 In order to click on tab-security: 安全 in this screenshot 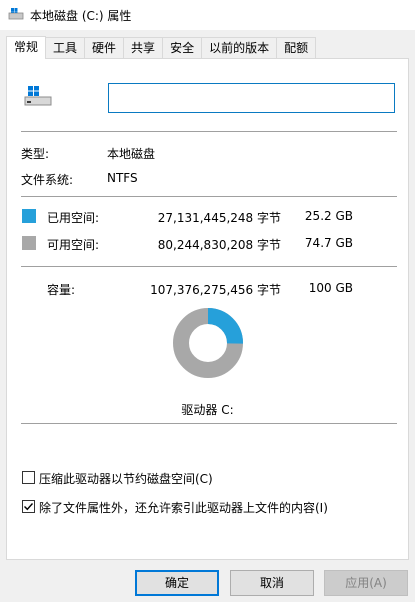, I will do `click(182, 48)`.